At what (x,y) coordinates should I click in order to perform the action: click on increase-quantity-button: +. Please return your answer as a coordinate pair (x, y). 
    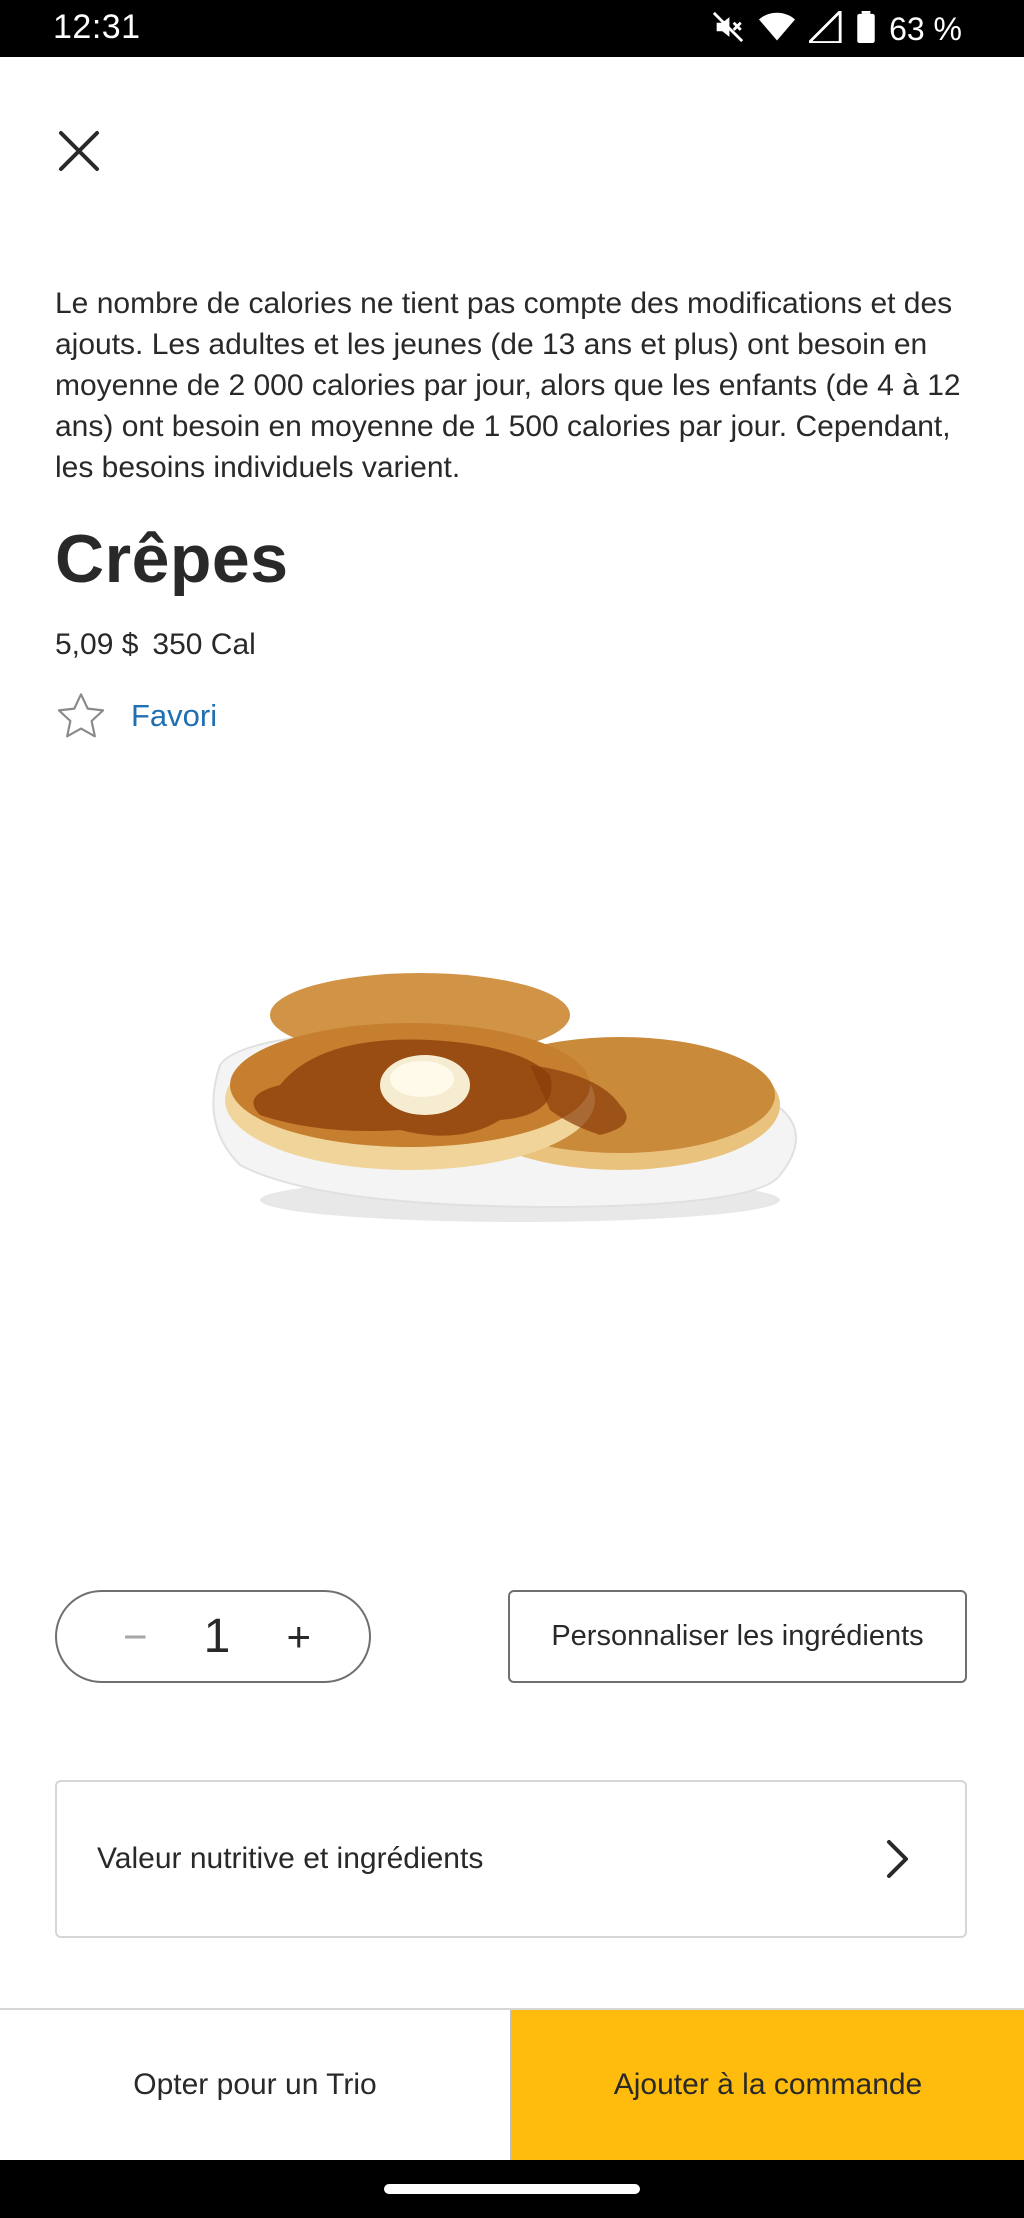
    Looking at the image, I should click on (298, 1636).